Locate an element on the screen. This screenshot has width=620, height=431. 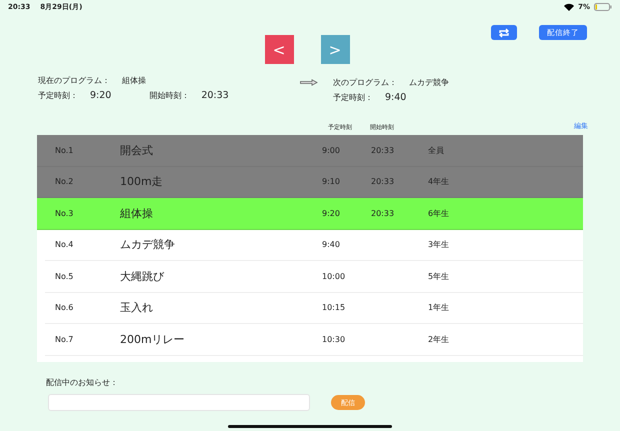
program-name: 200mリレー is located at coordinates (153, 339).